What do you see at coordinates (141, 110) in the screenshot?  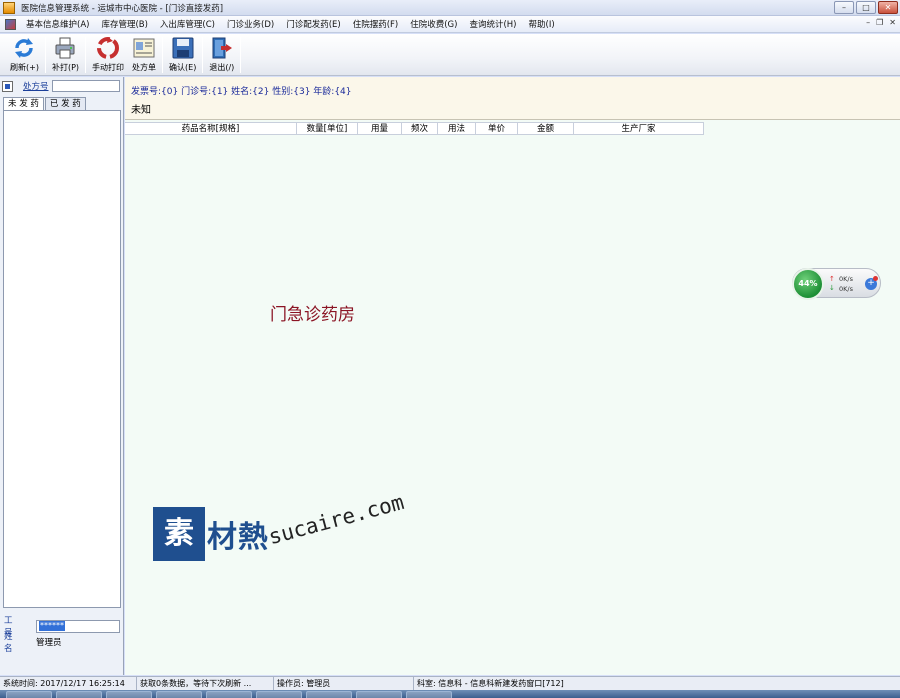 I see `patient-status-text: 未知` at bounding box center [141, 110].